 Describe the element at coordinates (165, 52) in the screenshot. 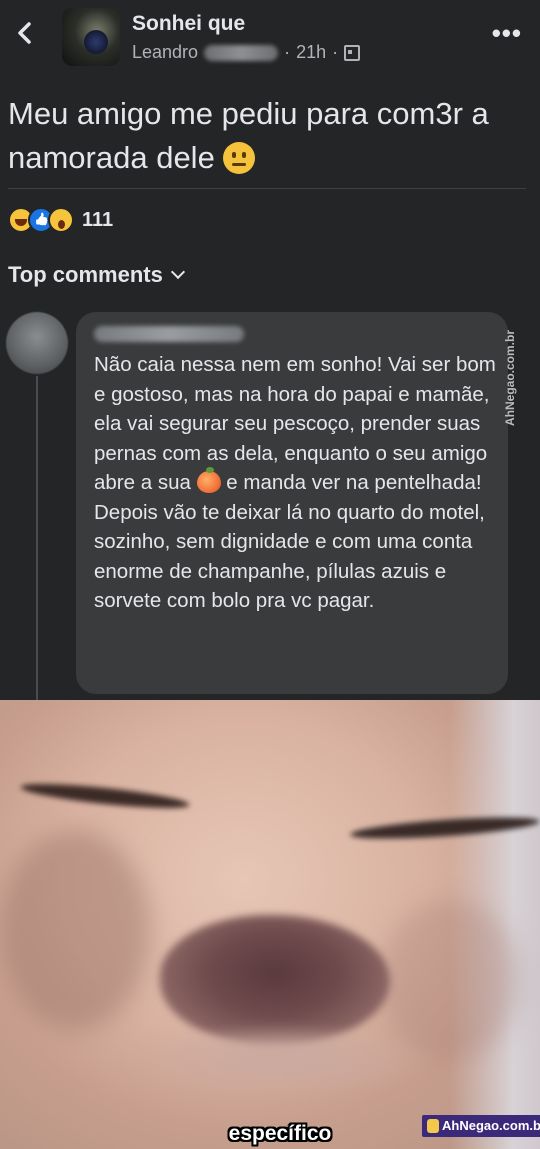

I see `author-name: Leandro` at that location.